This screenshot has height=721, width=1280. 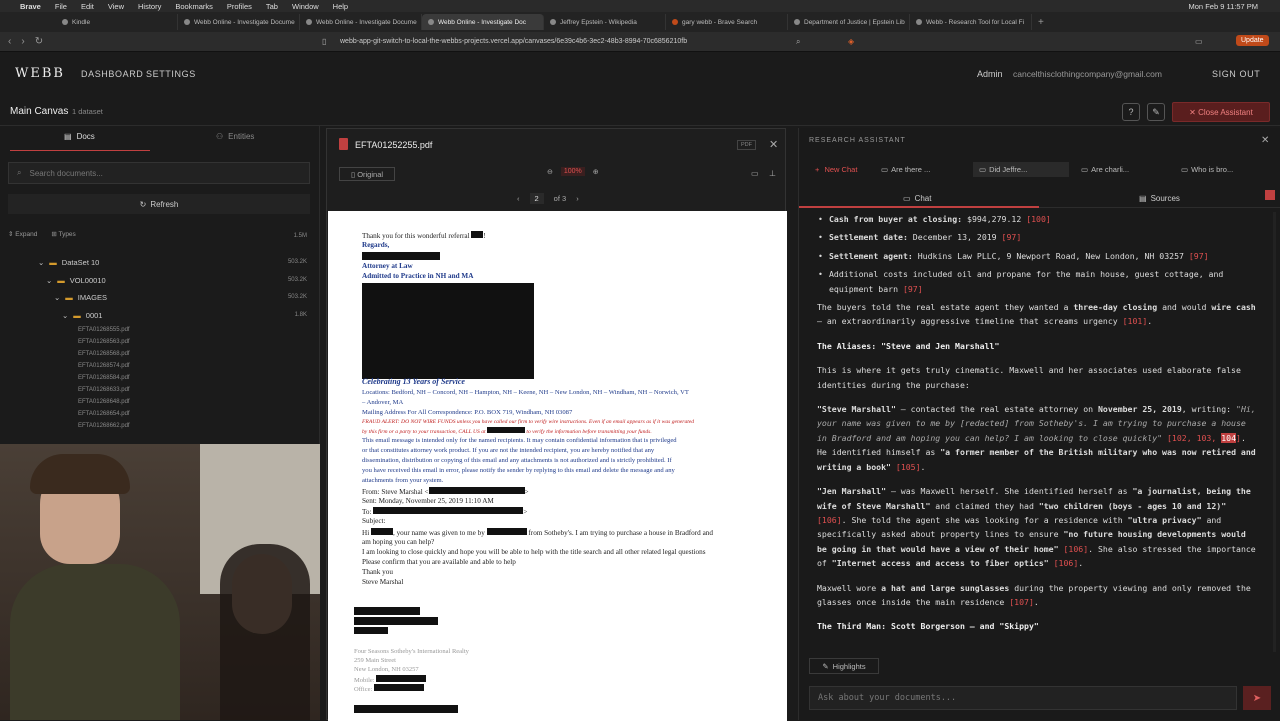 I want to click on reload-icon: ↻, so click(x=39, y=41).